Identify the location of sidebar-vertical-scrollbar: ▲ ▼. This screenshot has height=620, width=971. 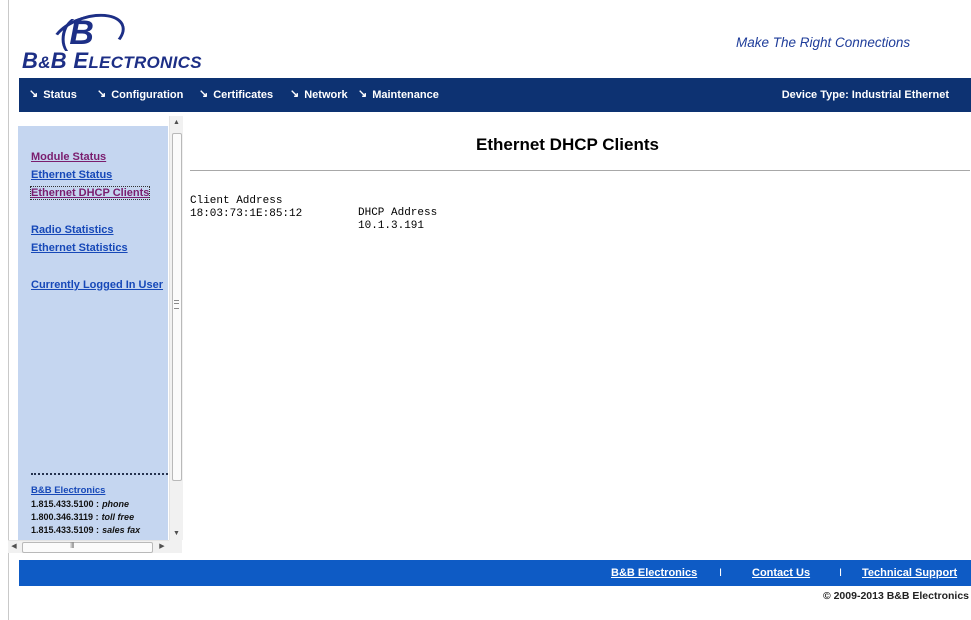
(176, 328).